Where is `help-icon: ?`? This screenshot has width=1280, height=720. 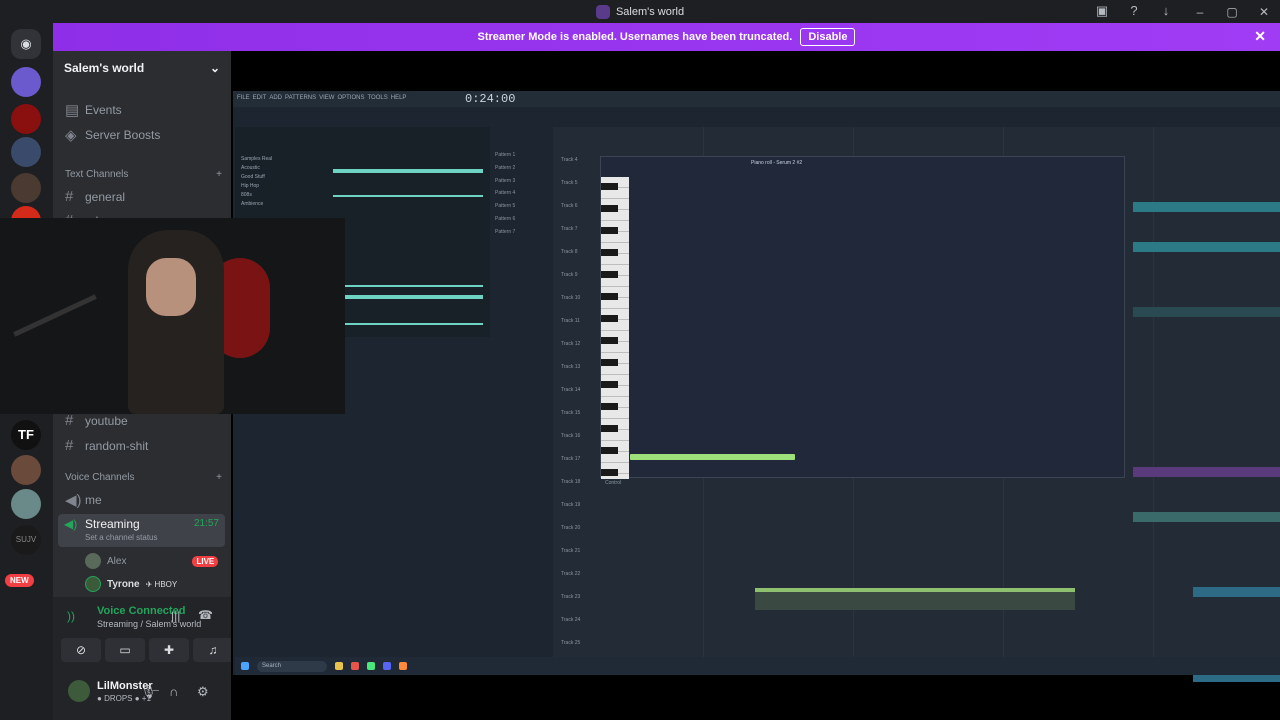
help-icon: ? is located at coordinates (1134, 11).